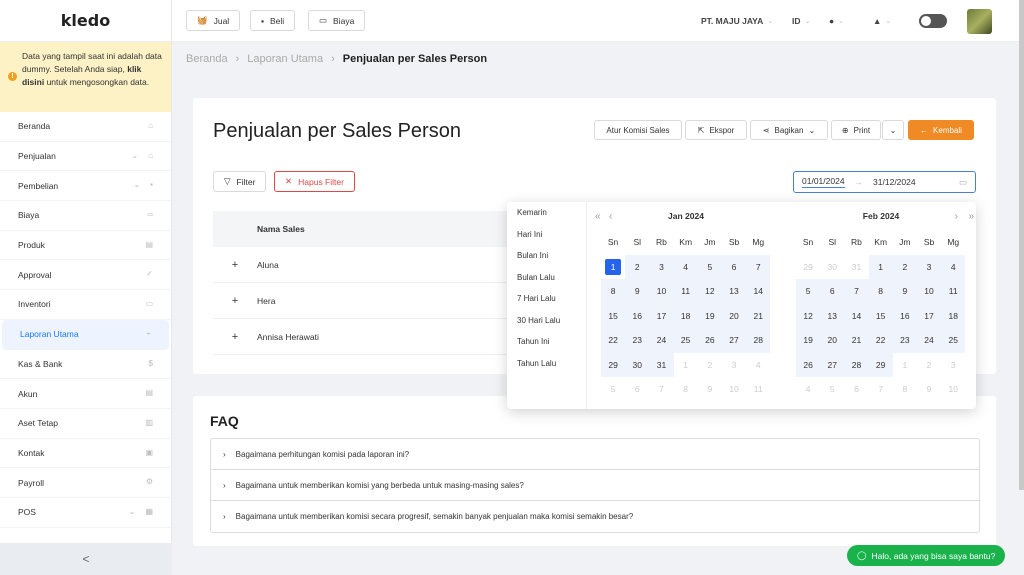 This screenshot has width=1024, height=575. I want to click on date-preset-option: 30 Hari Lalu, so click(546, 321).